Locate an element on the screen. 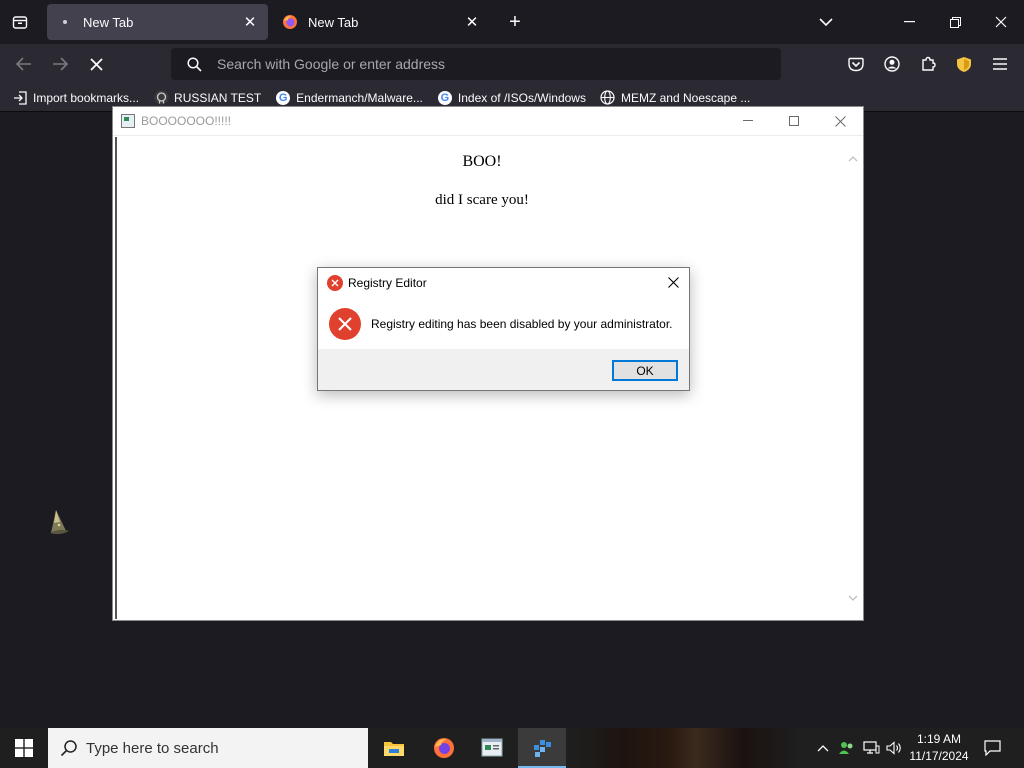 The height and width of the screenshot is (768, 1024). account-icon is located at coordinates (892, 64).